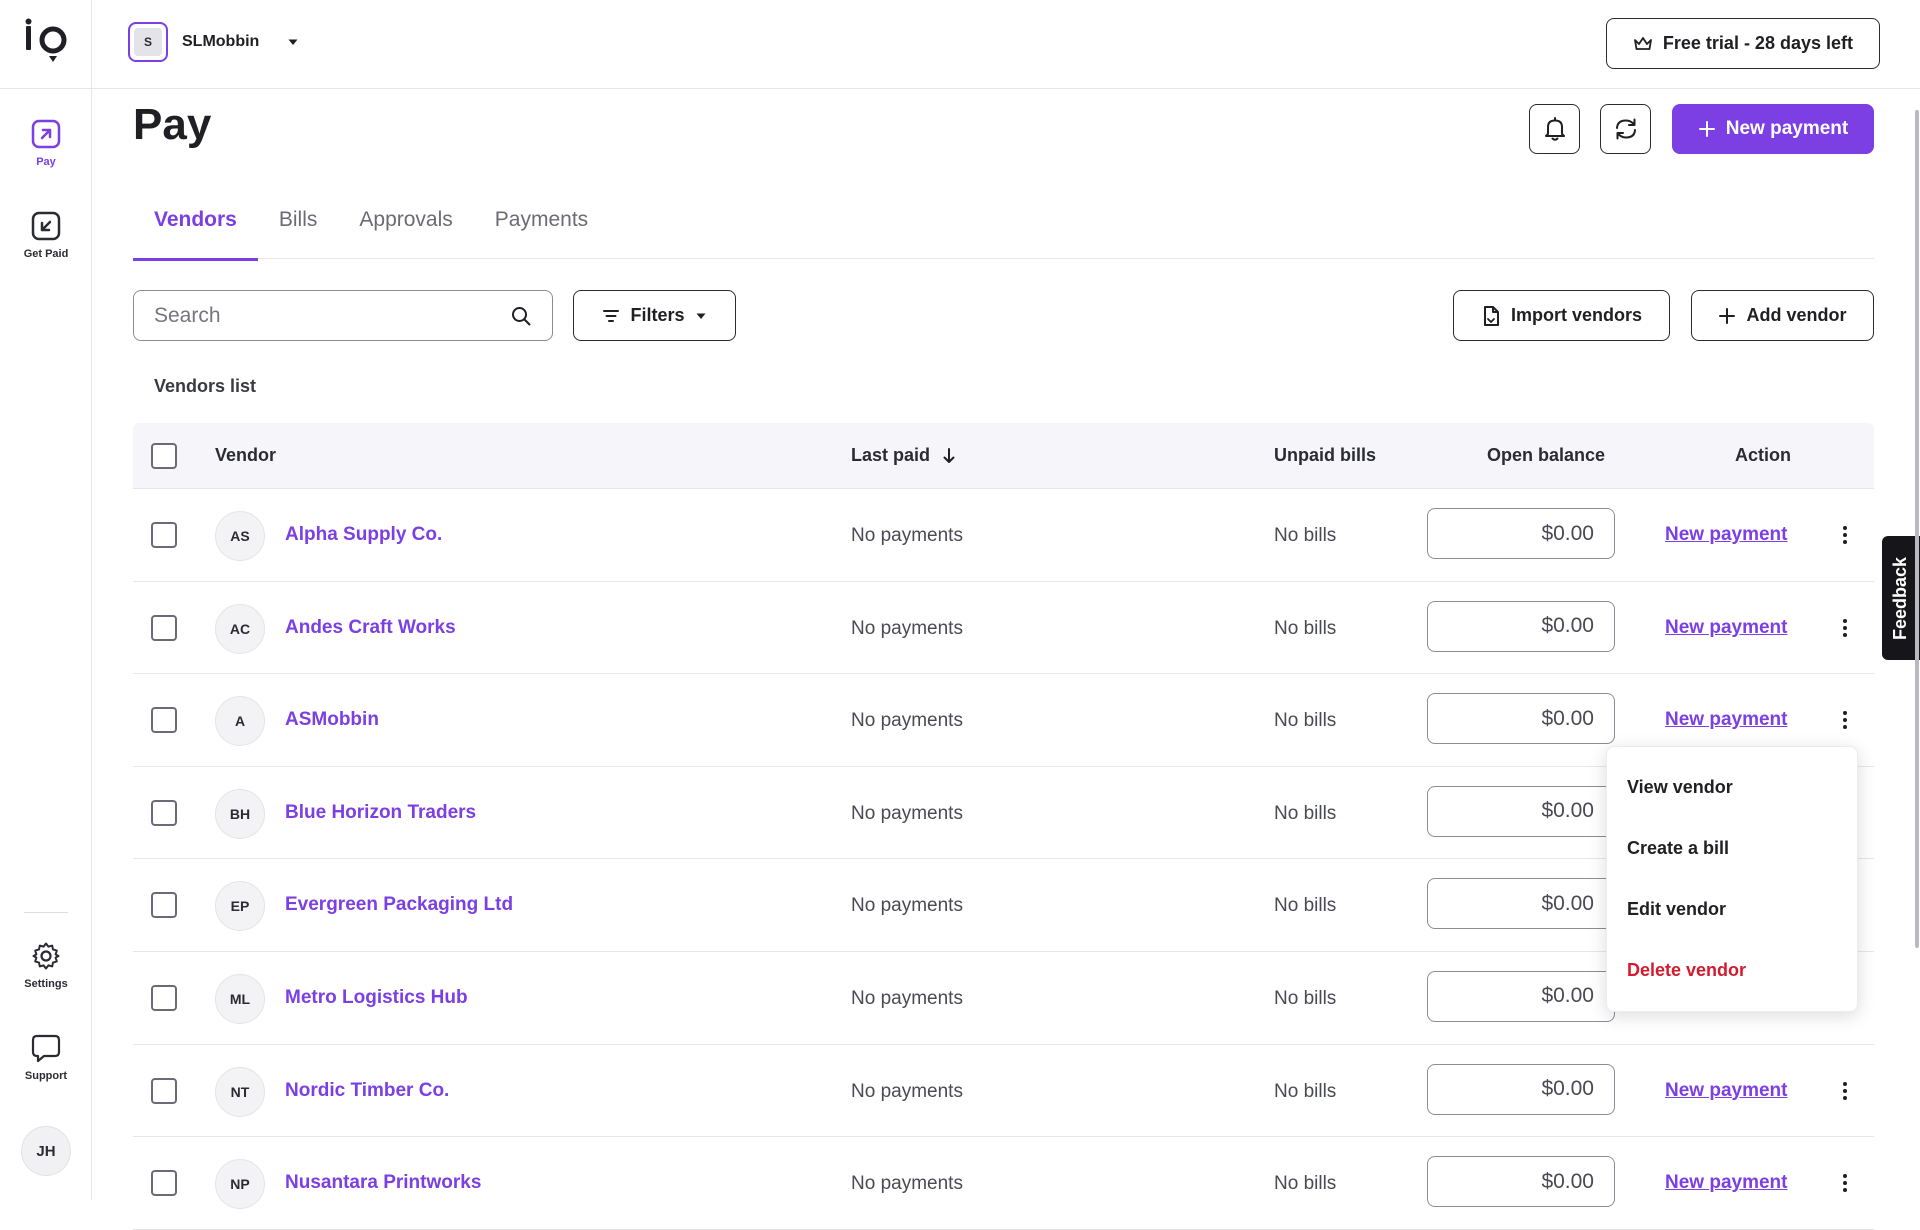 Image resolution: width=1920 pixels, height=1230 pixels. What do you see at coordinates (240, 813) in the screenshot?
I see `vendor-avatar: BH` at bounding box center [240, 813].